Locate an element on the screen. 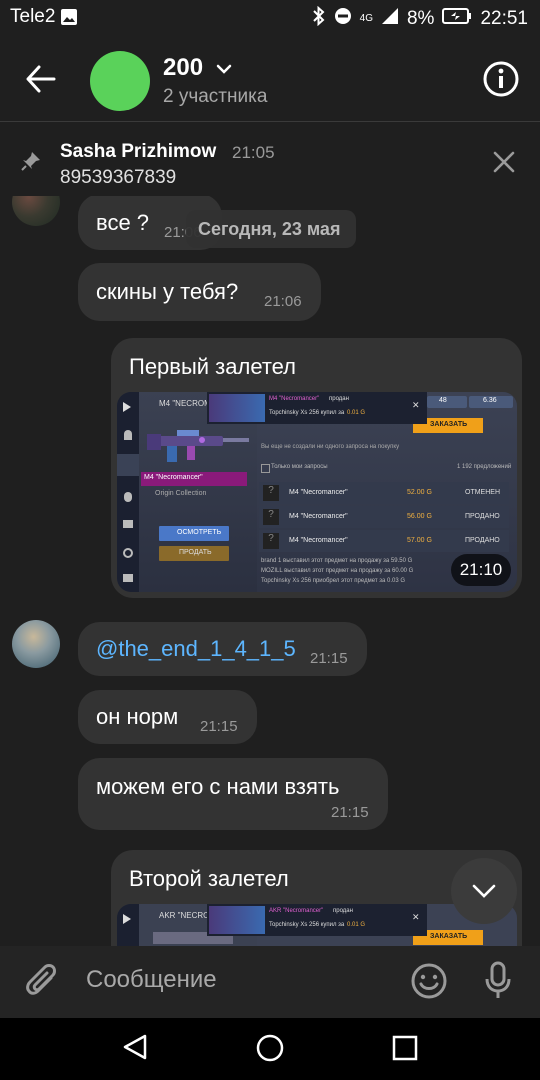 The image size is (540, 1080). nav-home-icon is located at coordinates (270, 1050).